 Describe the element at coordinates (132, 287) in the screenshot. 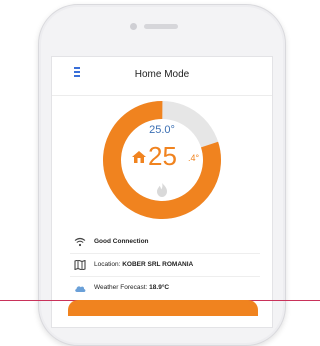

I see `status-label: Weather Forecast: 18.9°C` at that location.